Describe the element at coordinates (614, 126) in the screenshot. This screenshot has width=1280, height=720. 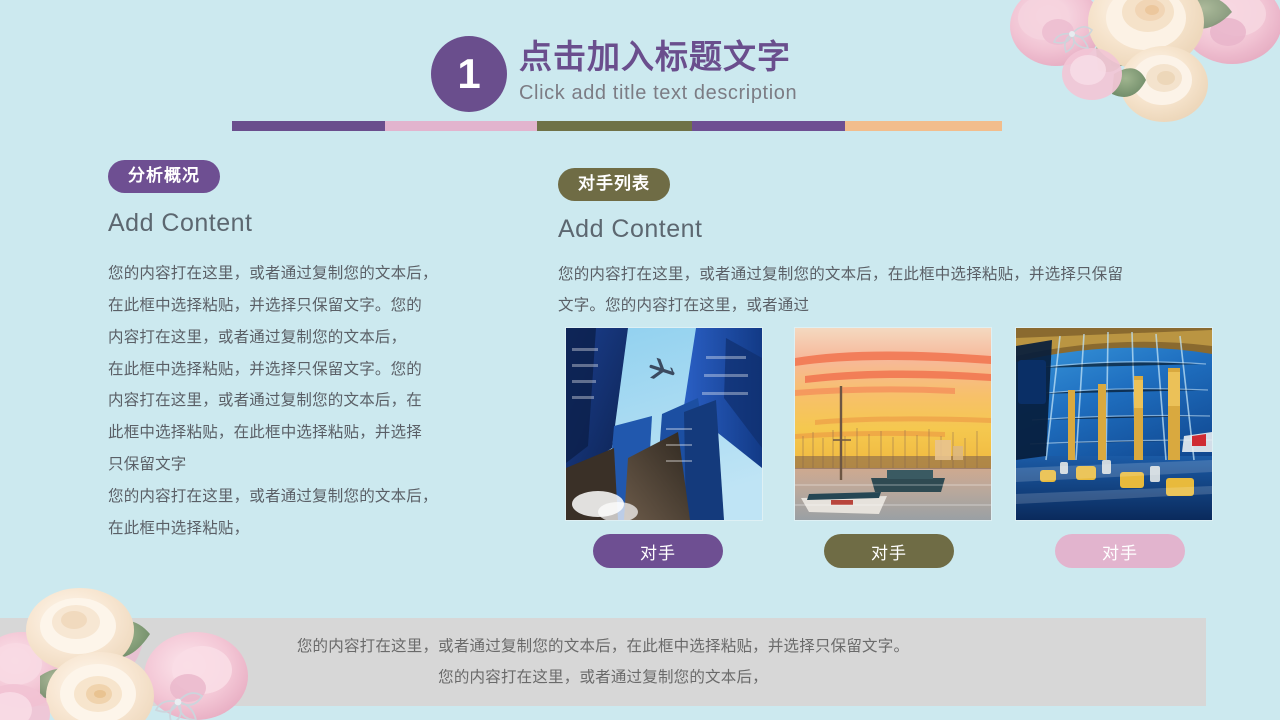
I see `segment-olive` at that location.